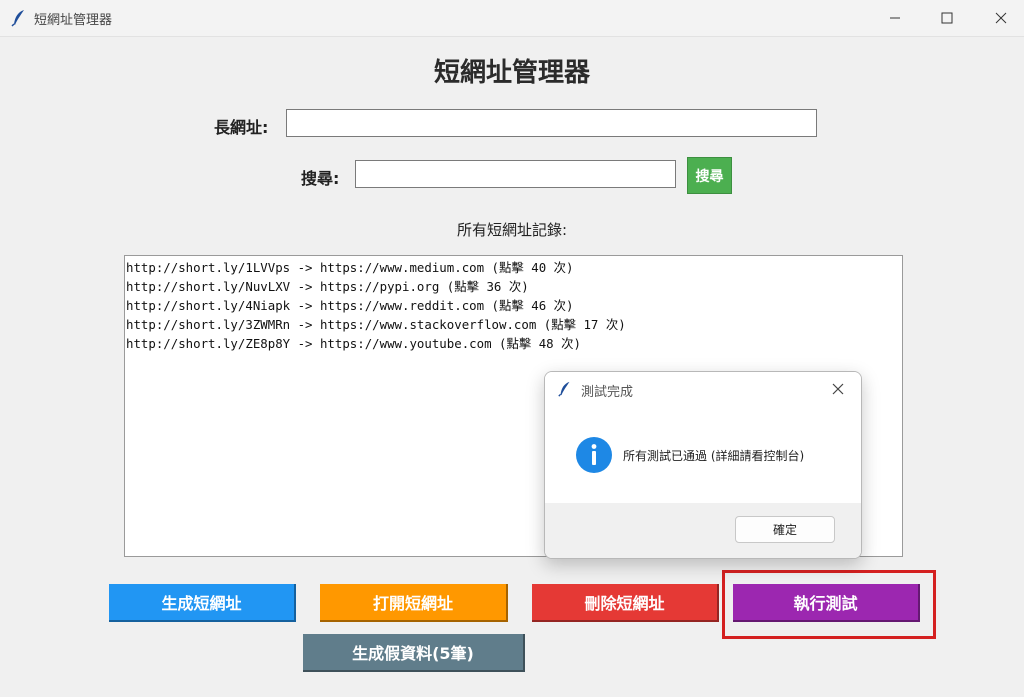 This screenshot has height=697, width=1024. What do you see at coordinates (829, 604) in the screenshot?
I see `highlight-annotation` at bounding box center [829, 604].